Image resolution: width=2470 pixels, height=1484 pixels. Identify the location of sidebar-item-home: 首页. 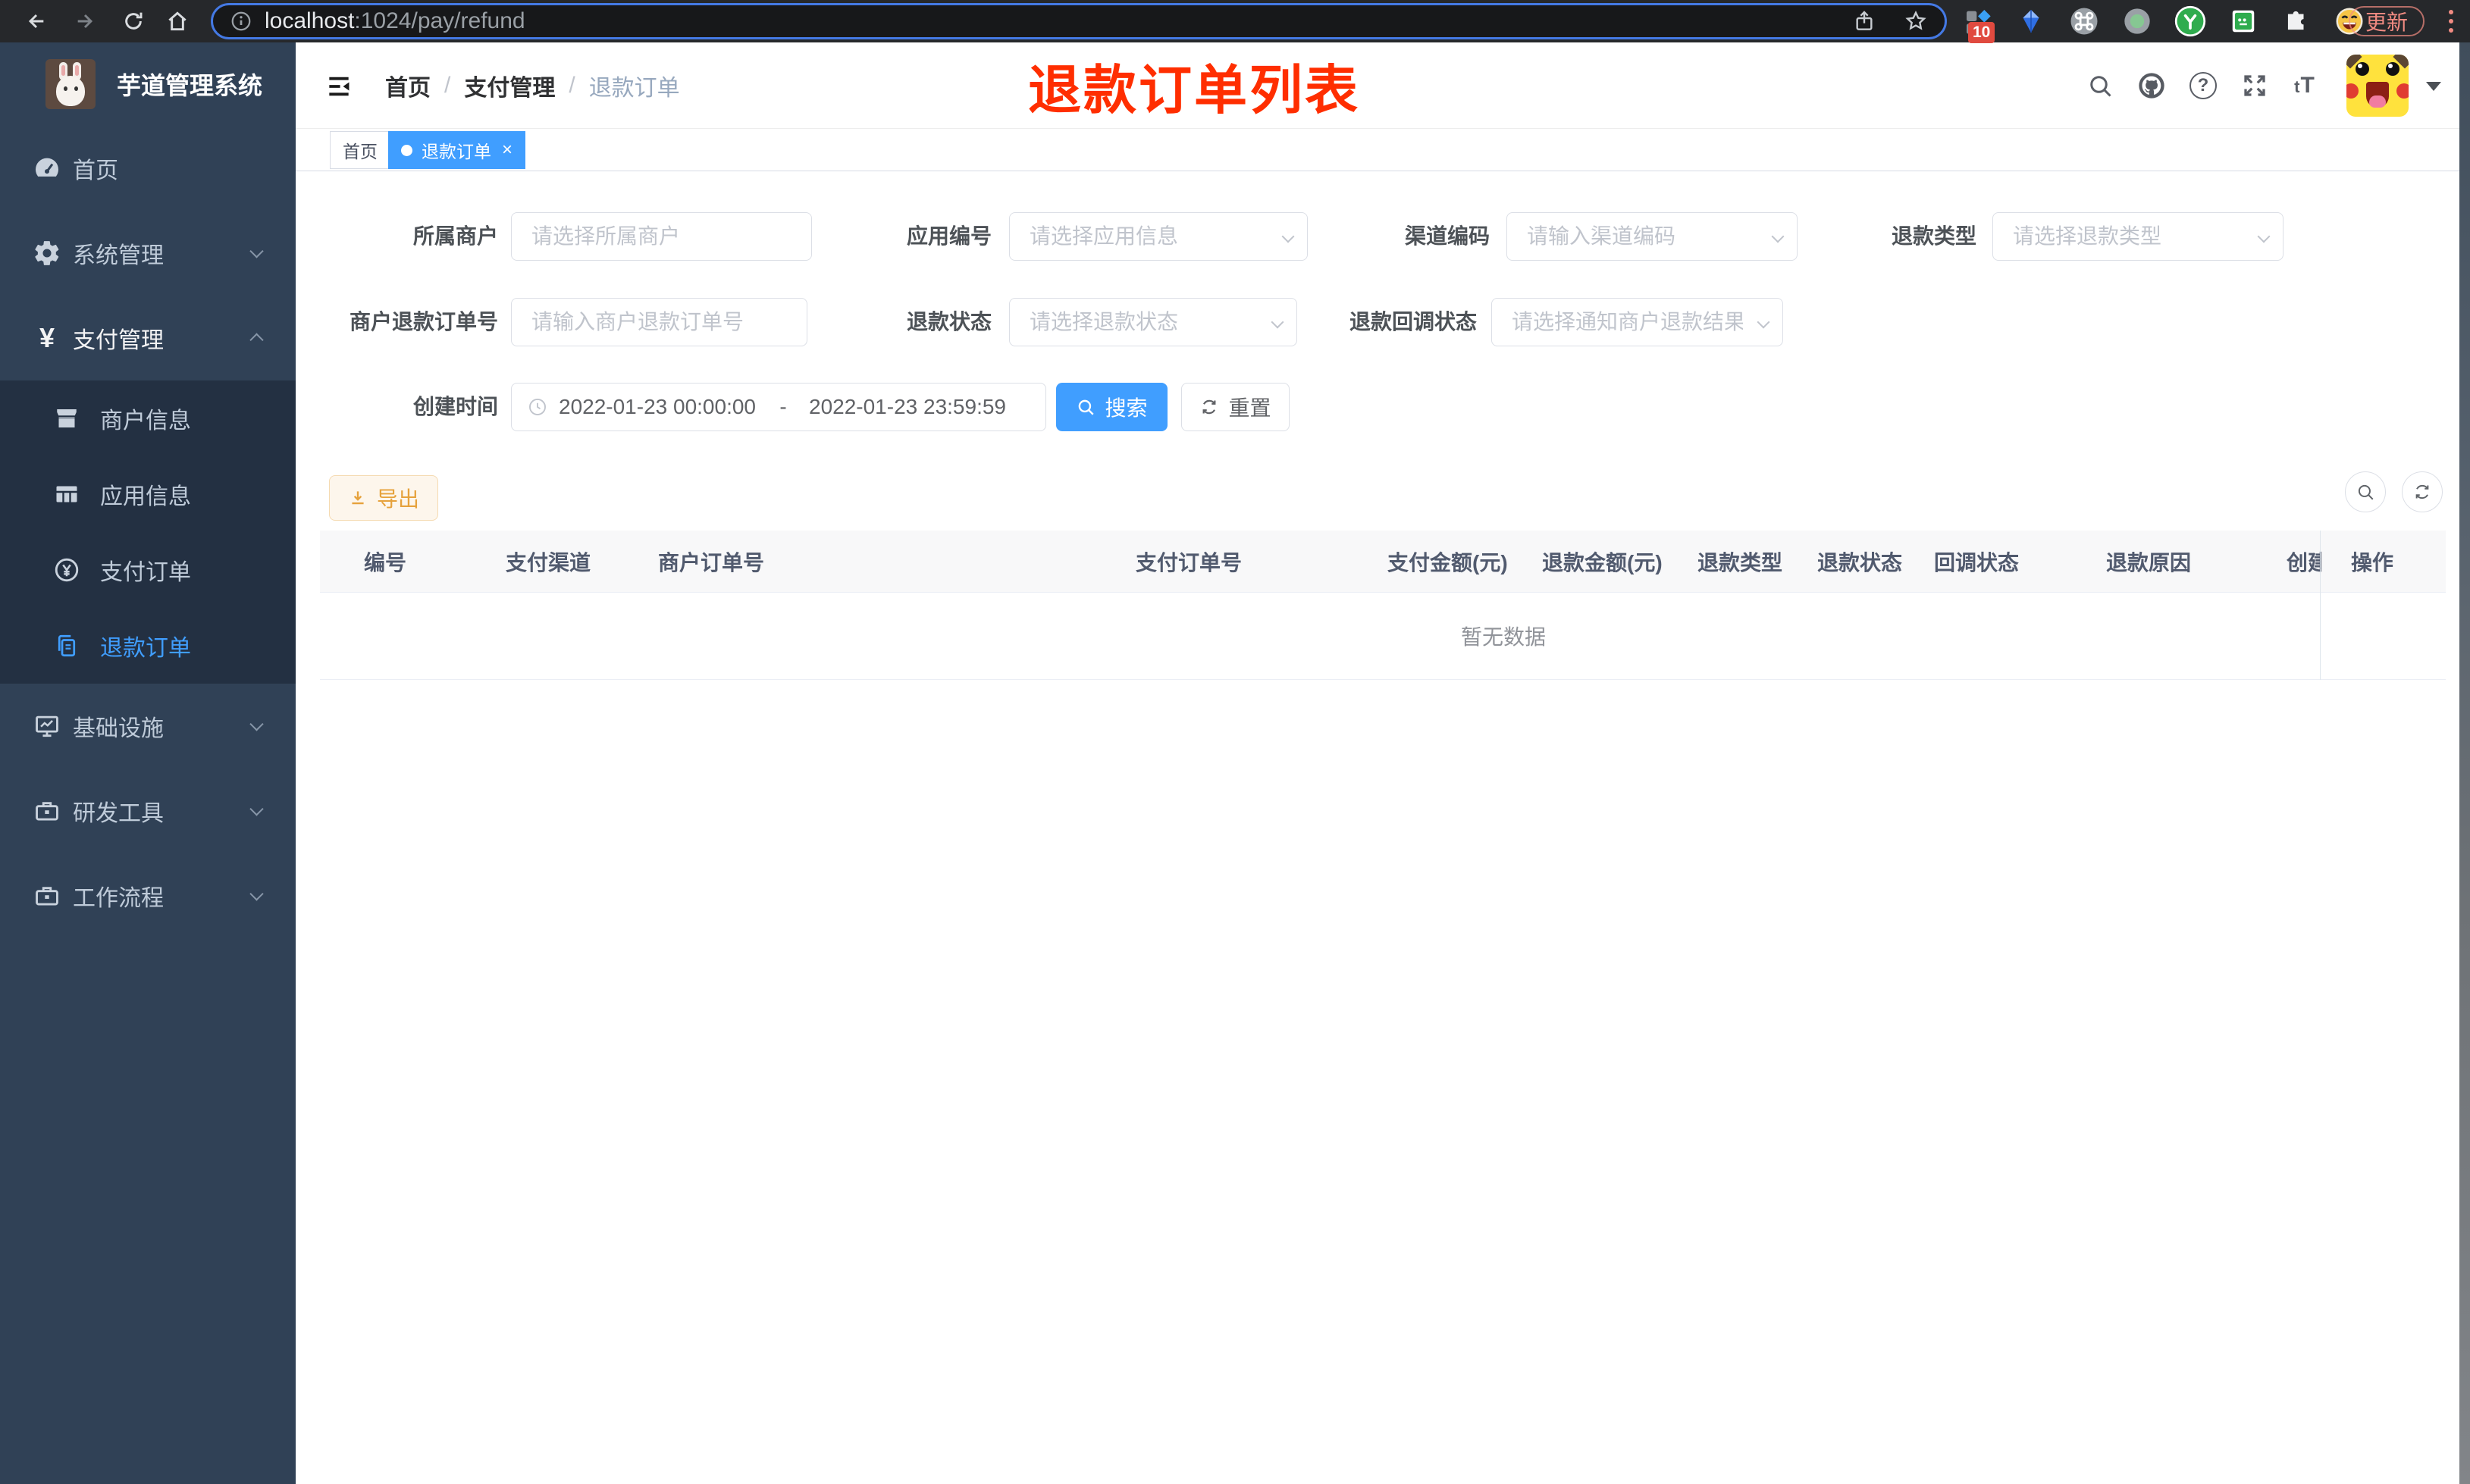
(148, 168).